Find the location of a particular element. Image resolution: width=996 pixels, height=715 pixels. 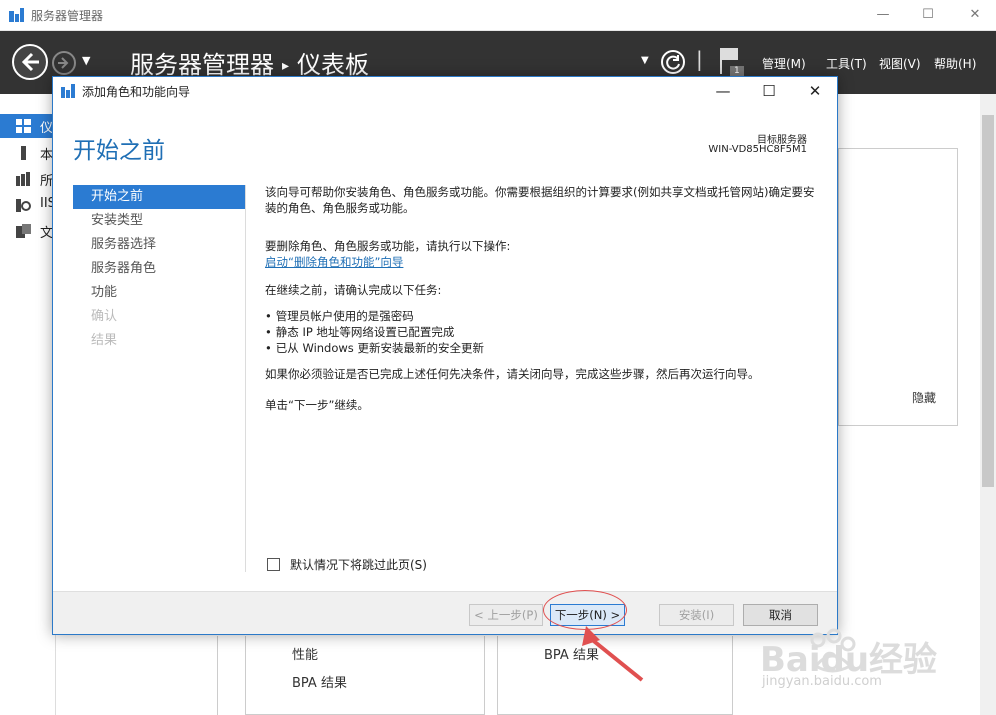

dialog-footer: < 上一步(P) 下一步(N) > 安装(I) 取消 is located at coordinates (445, 612).